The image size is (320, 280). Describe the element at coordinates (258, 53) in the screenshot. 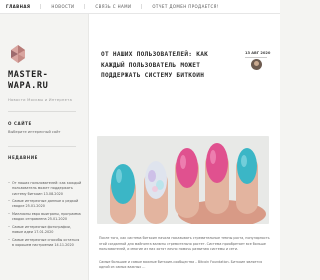

I see `article-date: 13 АВГ 2020` at that location.